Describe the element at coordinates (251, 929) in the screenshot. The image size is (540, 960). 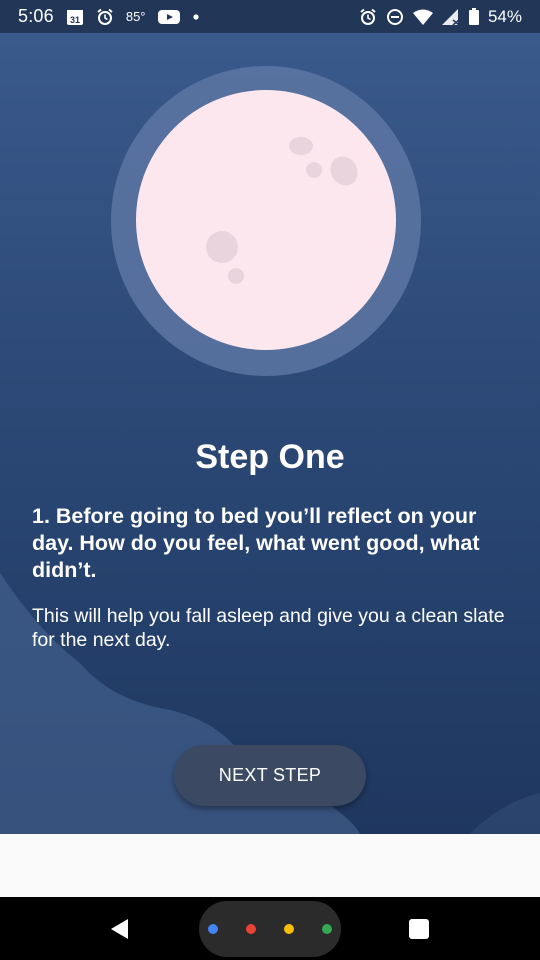
I see `assistant-dot-red` at that location.